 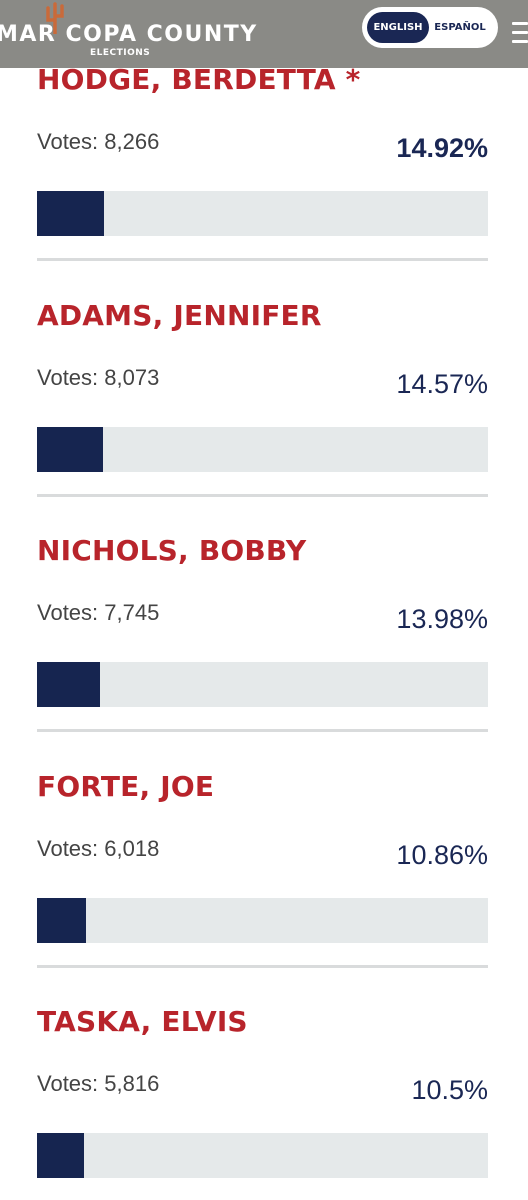 What do you see at coordinates (520, 33) in the screenshot?
I see `hamburger-menu-icon` at bounding box center [520, 33].